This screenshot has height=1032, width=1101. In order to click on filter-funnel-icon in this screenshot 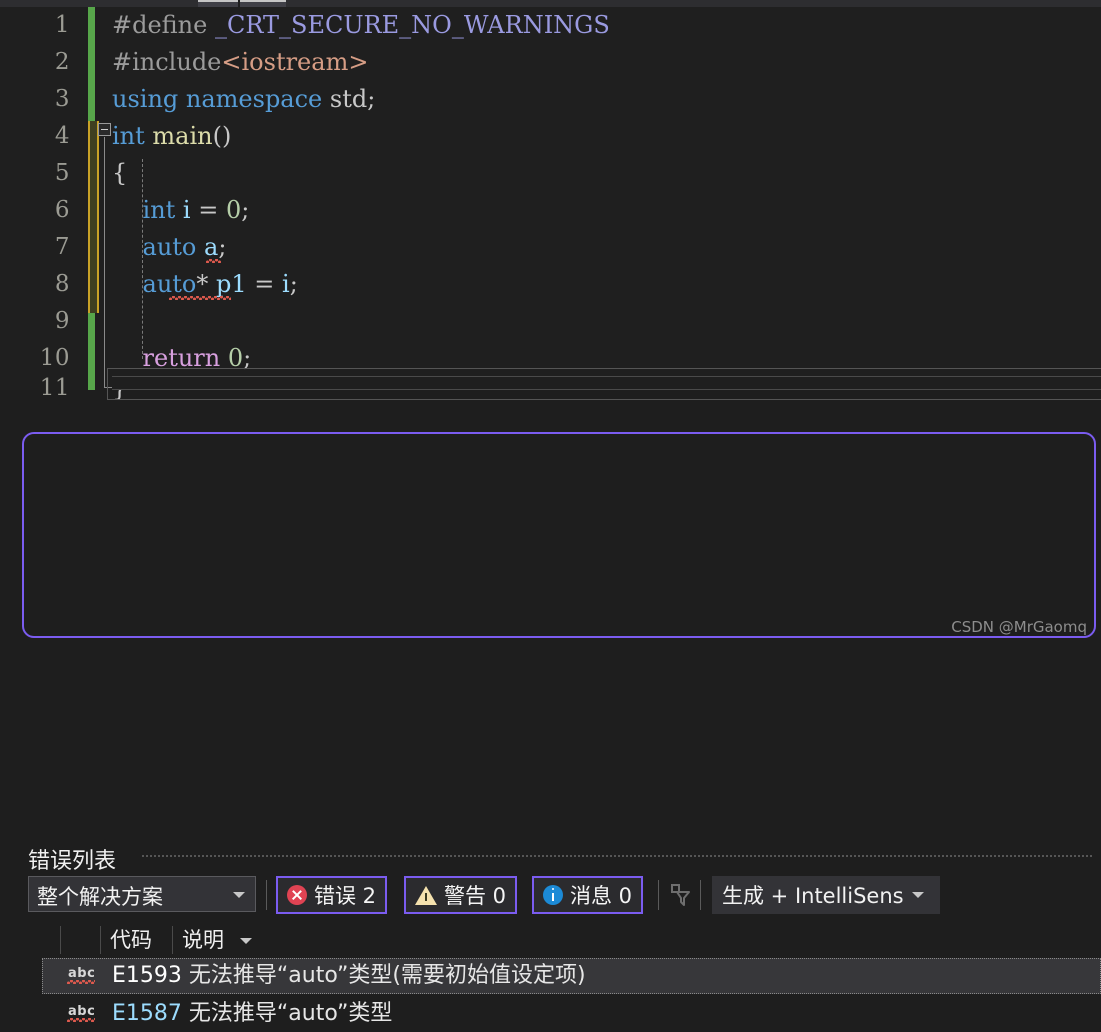, I will do `click(681, 895)`.